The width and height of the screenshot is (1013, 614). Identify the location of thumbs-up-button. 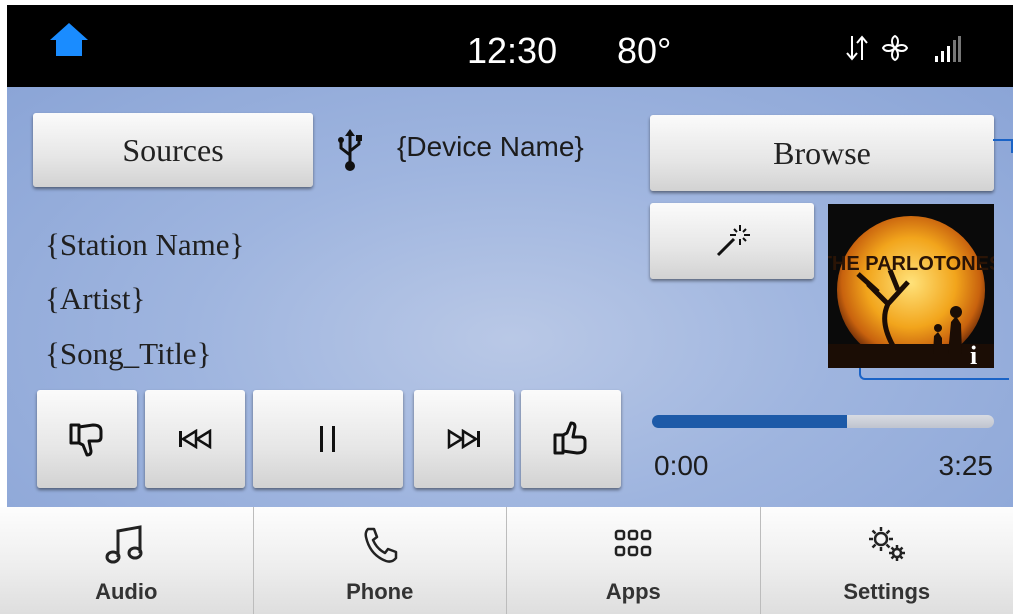
(571, 439).